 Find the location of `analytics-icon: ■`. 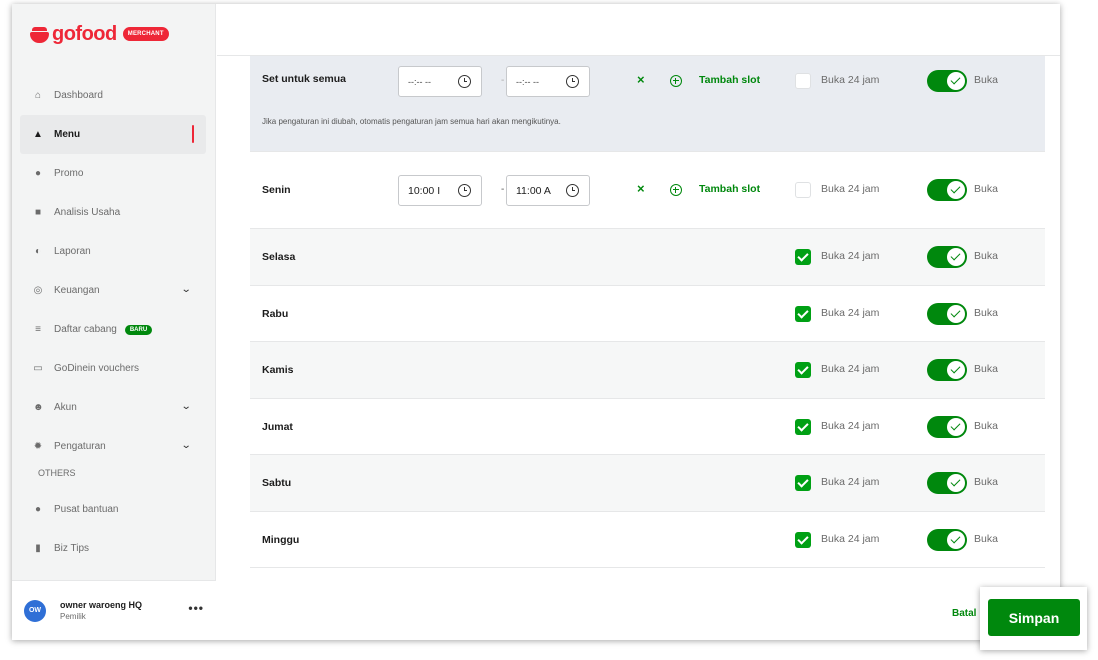

analytics-icon: ■ is located at coordinates (38, 212).